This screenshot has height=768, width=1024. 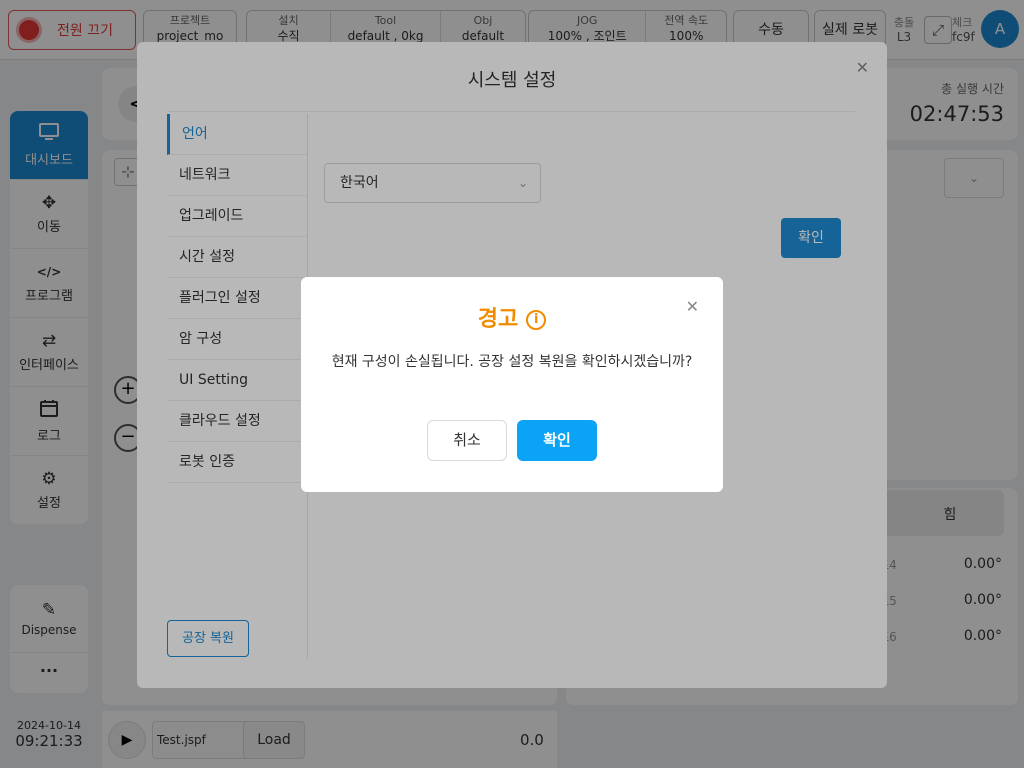 What do you see at coordinates (557, 440) in the screenshot?
I see `confirm-button: 확인` at bounding box center [557, 440].